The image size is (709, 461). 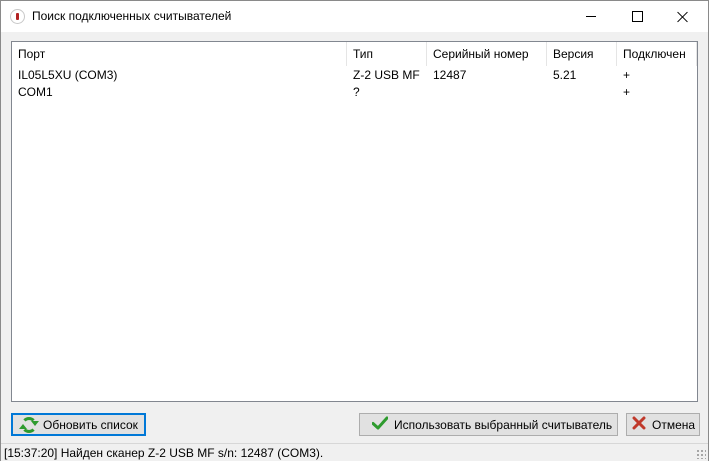 I want to click on column-header-serial: Серийный номер, so click(x=487, y=54).